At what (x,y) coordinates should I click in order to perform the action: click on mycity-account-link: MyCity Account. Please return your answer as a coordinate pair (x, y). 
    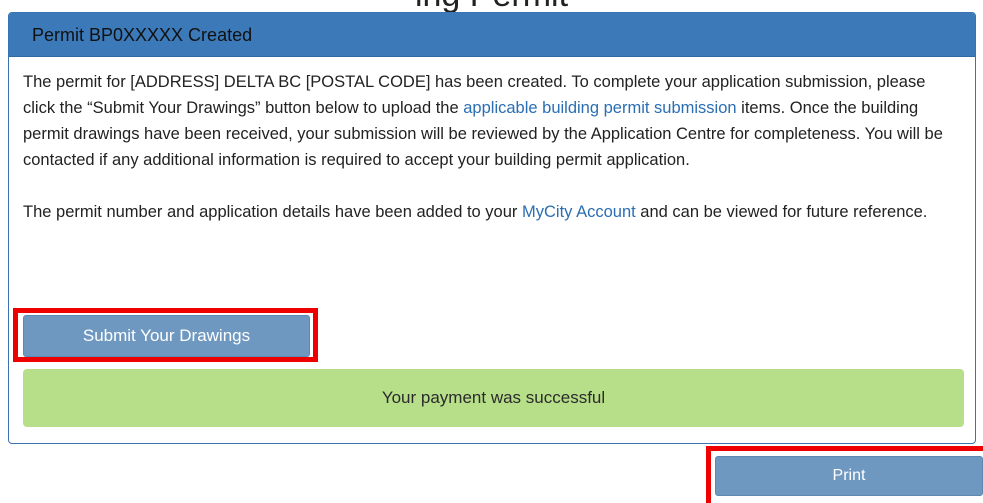
    Looking at the image, I should click on (579, 212).